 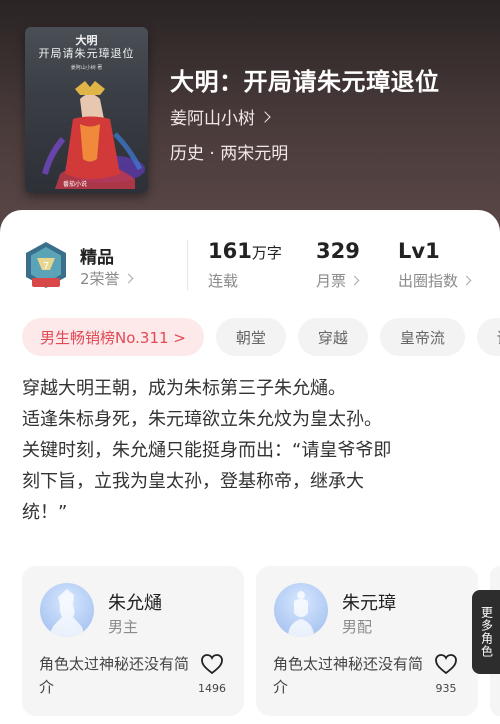 What do you see at coordinates (230, 251) in the screenshot?
I see `word-count-value: 161` at bounding box center [230, 251].